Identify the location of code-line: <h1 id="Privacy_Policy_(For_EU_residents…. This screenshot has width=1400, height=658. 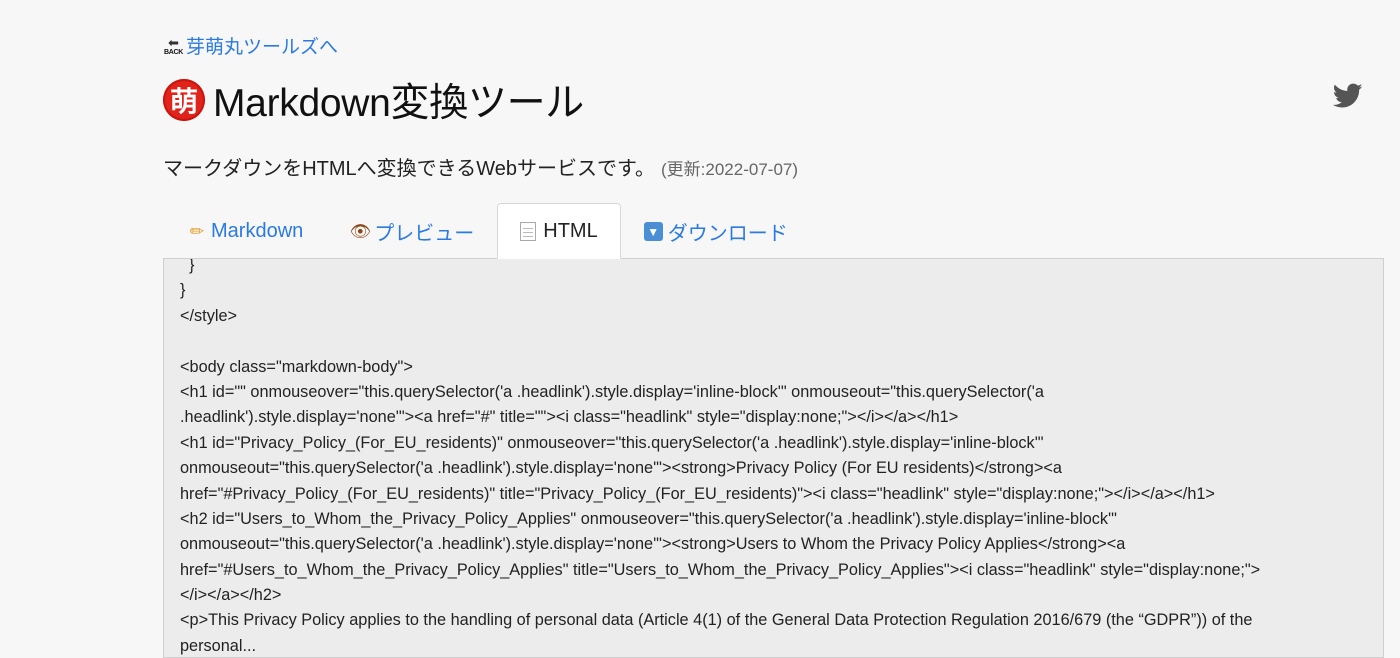
(612, 442).